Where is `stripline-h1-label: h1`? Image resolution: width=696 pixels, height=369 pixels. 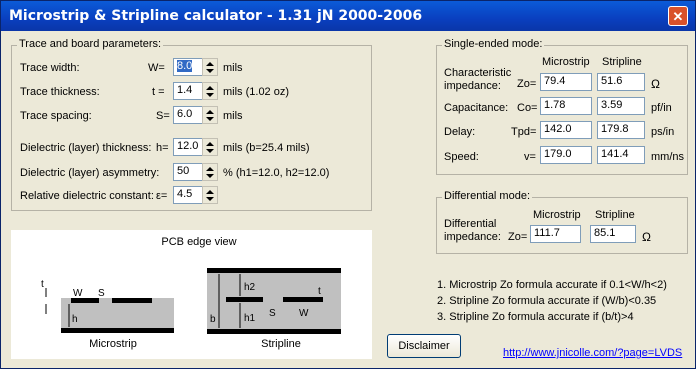
stripline-h1-label: h1 is located at coordinates (250, 318).